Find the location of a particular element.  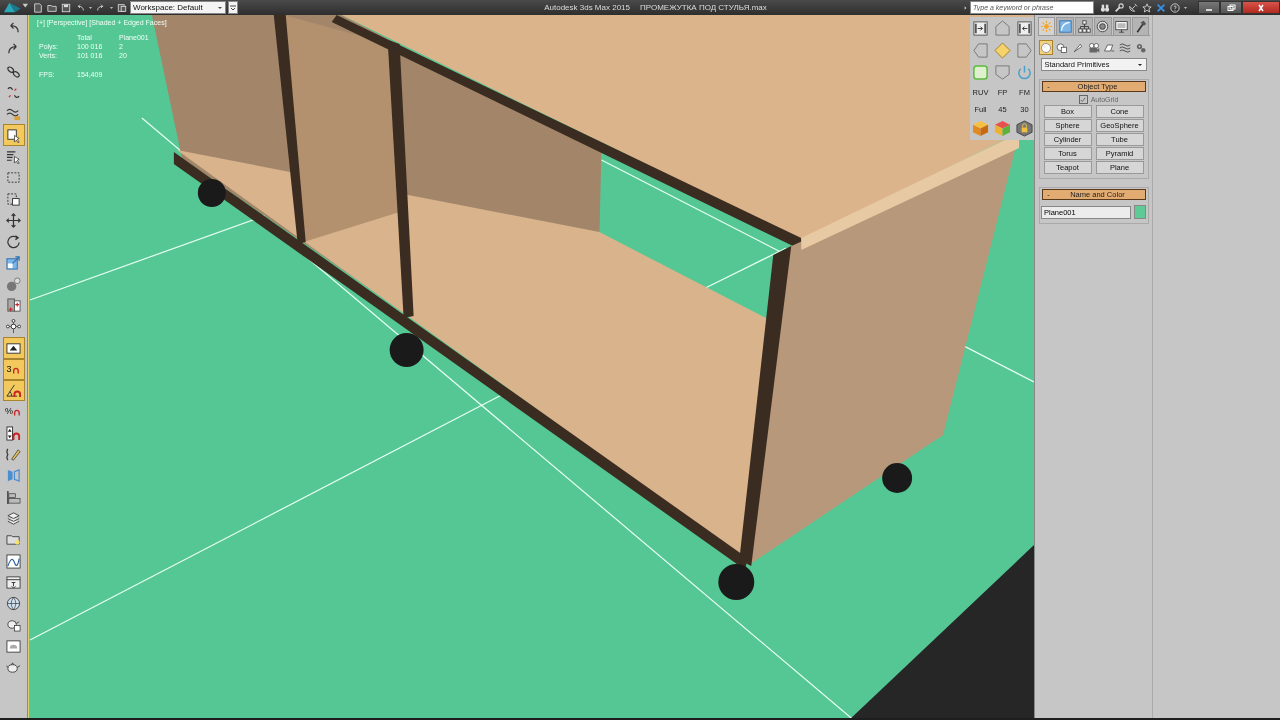

app-logo-icon is located at coordinates (16, 7).